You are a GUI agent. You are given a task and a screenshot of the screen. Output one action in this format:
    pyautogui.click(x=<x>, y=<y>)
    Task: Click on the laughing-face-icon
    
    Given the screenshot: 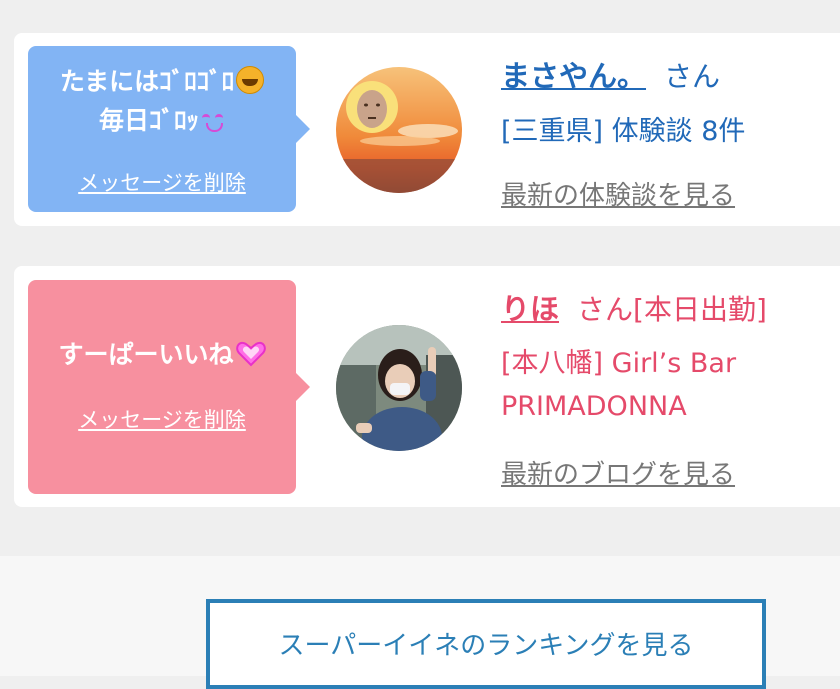 What is the action you would take?
    pyautogui.click(x=250, y=80)
    